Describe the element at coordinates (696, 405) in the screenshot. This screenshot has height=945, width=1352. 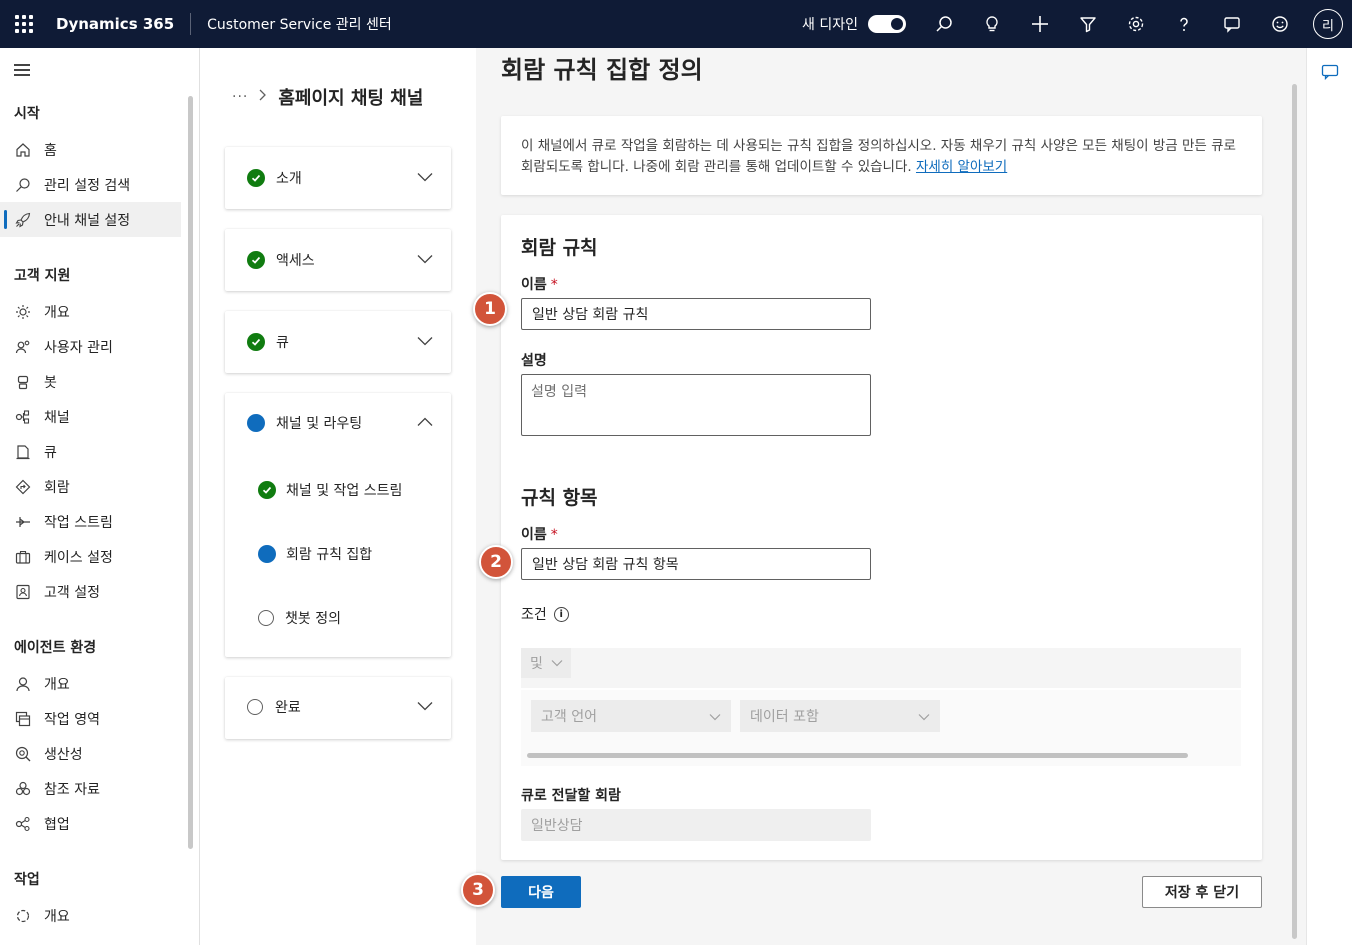
I see `rule-description-textarea: 설명 입력` at that location.